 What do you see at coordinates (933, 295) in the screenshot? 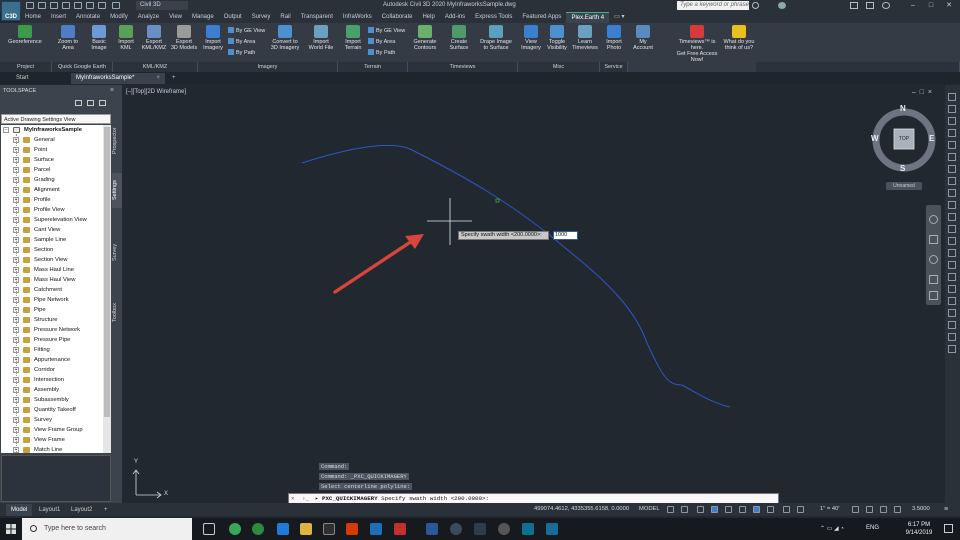
I see `showmotion-icon` at bounding box center [933, 295].